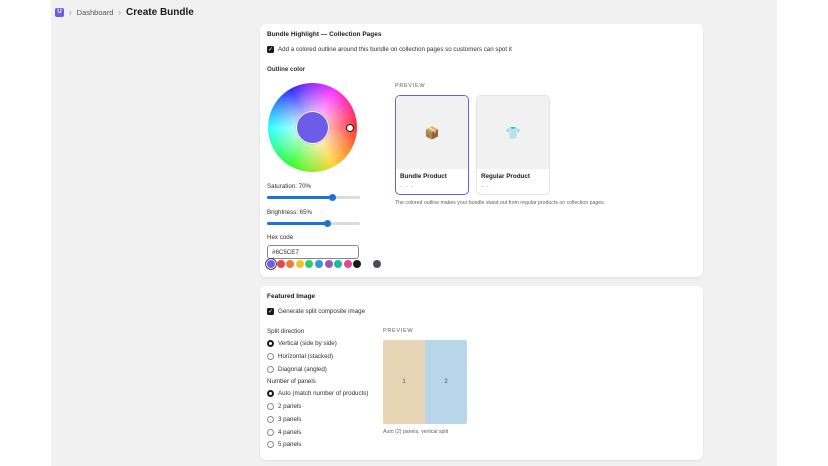  I want to click on brightness-slider, so click(313, 223).